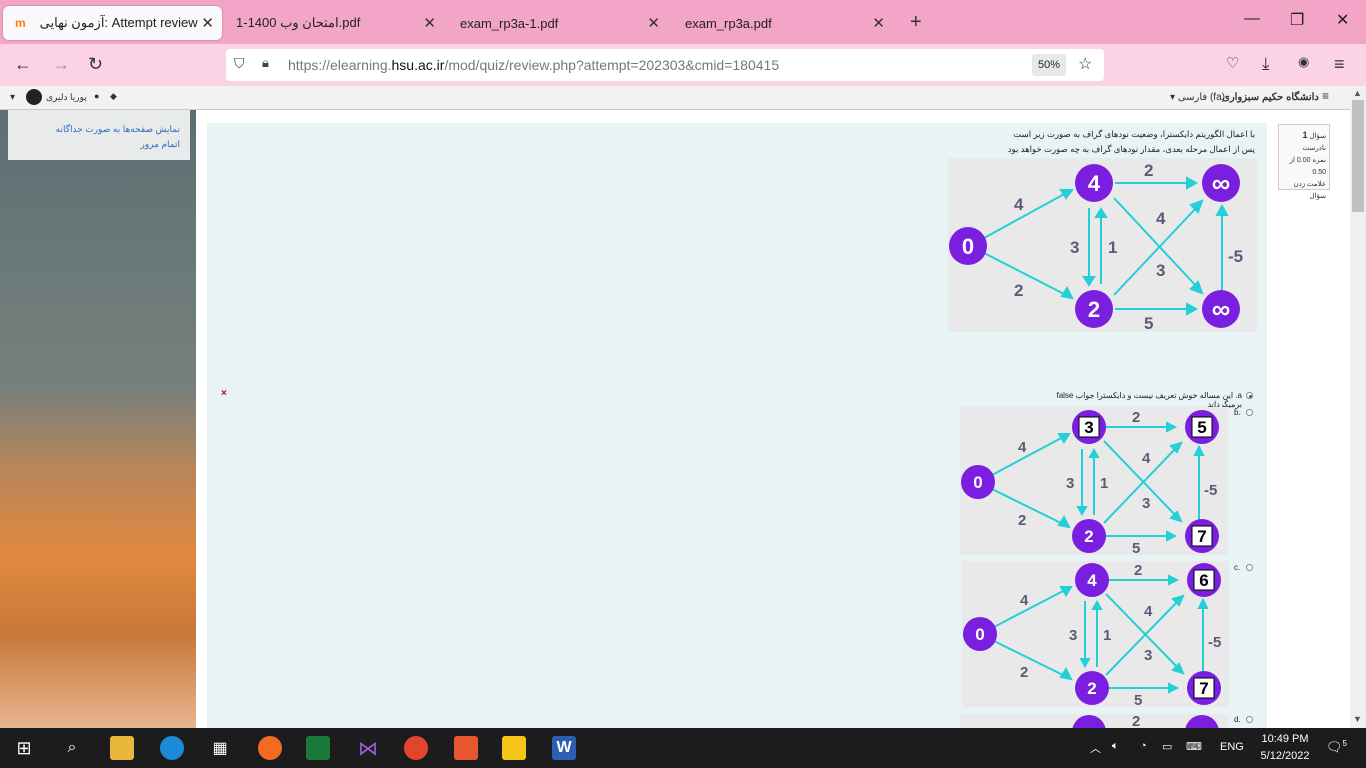 The image size is (1366, 768). What do you see at coordinates (1235, 256) in the screenshot?
I see `edge-label: -5` at bounding box center [1235, 256].